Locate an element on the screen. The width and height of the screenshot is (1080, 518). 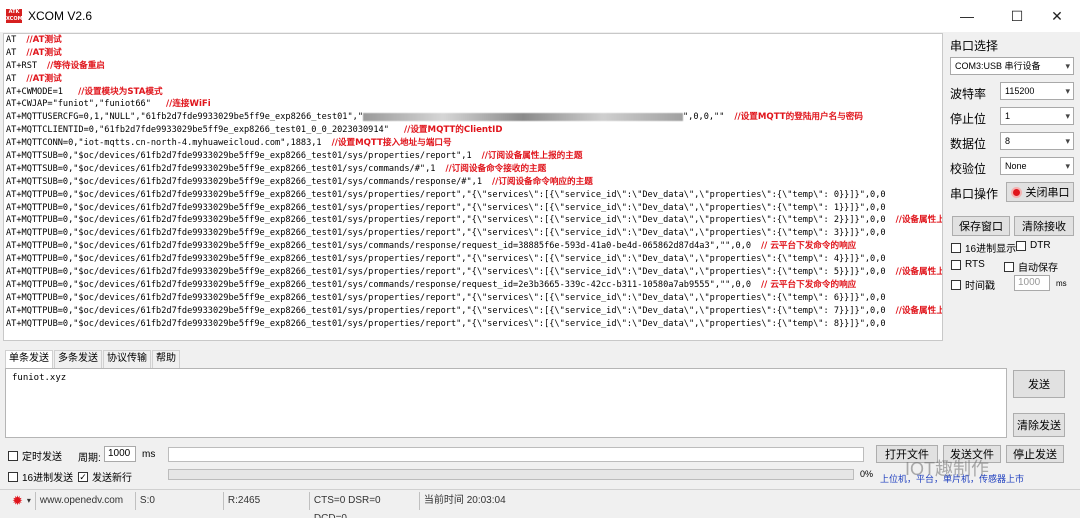
port-select: COM3:USB 串行设备 ▾ is located at coordinates (1012, 66).